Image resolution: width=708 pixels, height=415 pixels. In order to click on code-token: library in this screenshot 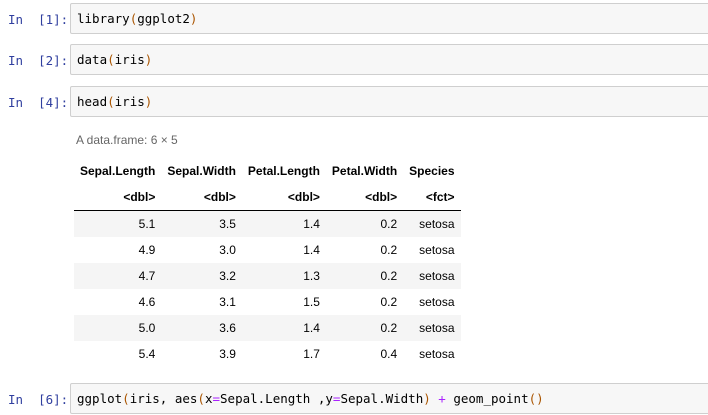, I will do `click(103, 18)`.